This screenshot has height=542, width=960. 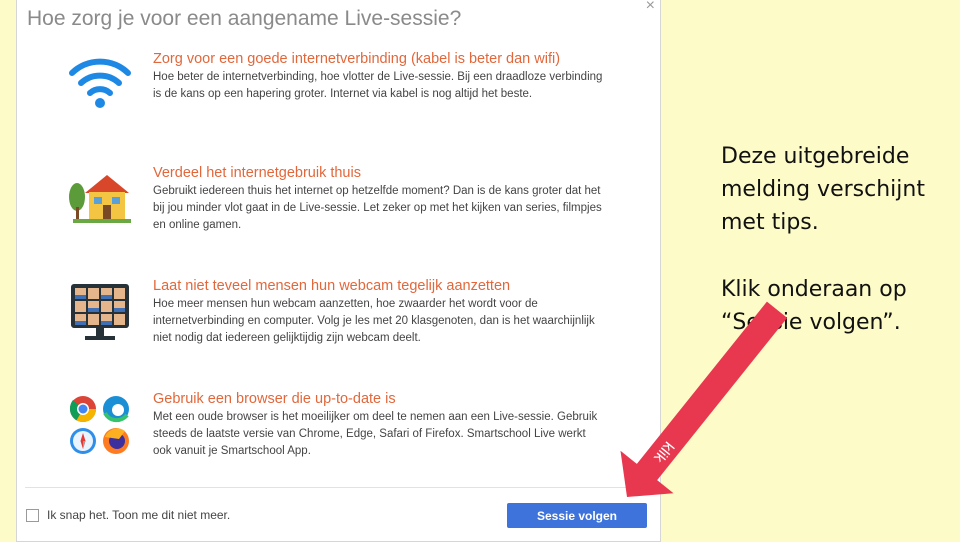 I want to click on dont-show-again-checkbox, so click(x=32, y=515).